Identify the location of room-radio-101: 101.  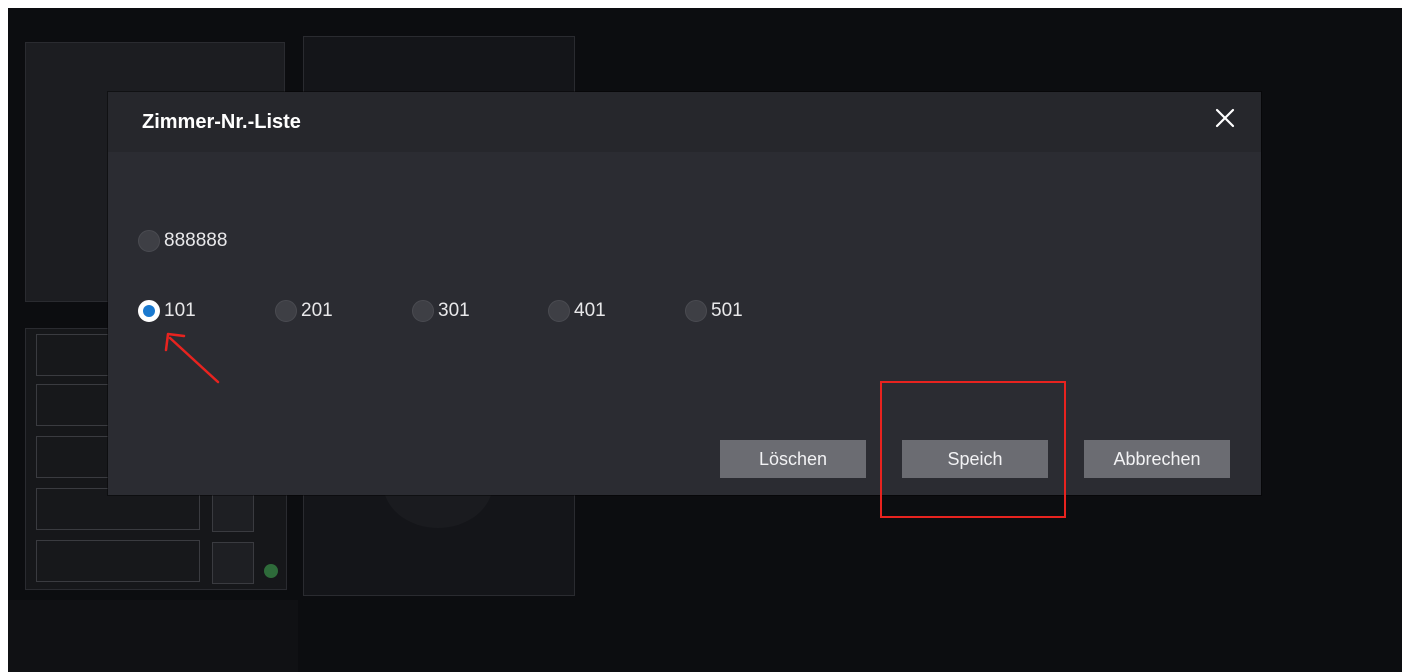
(167, 311).